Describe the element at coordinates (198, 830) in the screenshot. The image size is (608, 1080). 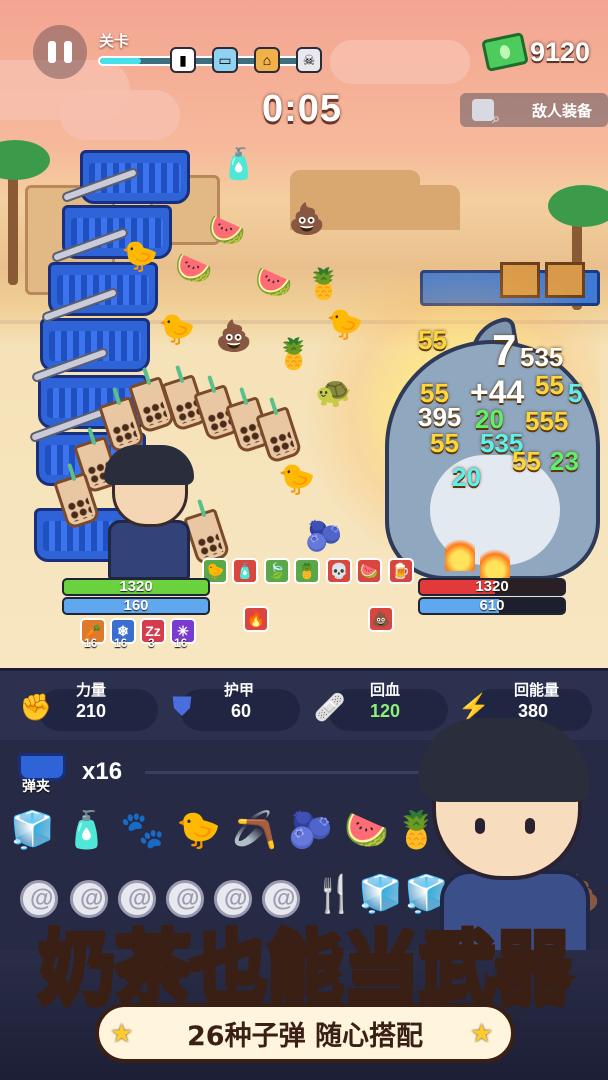
I see `duck-item-icon: 🐤` at that location.